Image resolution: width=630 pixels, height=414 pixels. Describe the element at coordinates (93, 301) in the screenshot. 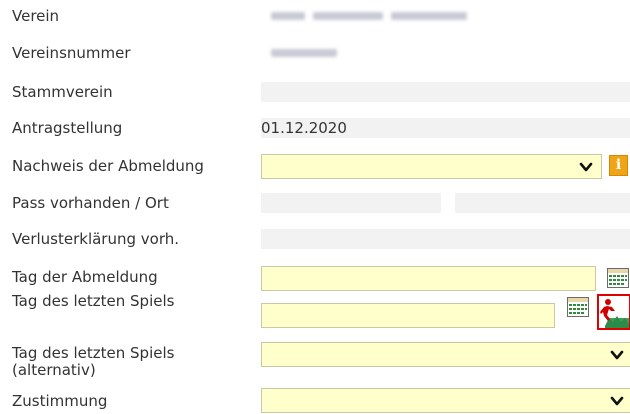

I see `label-tag-letztes-spiel: Tag des letzten Spiels` at that location.